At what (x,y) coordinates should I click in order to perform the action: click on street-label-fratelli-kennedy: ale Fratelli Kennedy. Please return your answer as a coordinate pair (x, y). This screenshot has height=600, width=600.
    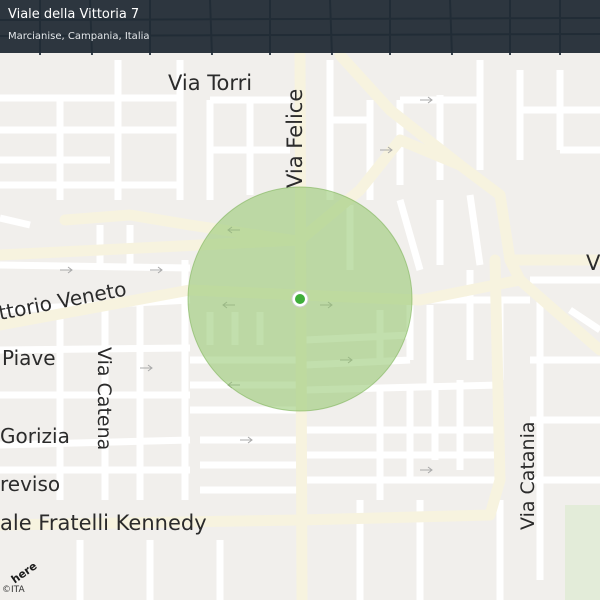
    Looking at the image, I should click on (103, 523).